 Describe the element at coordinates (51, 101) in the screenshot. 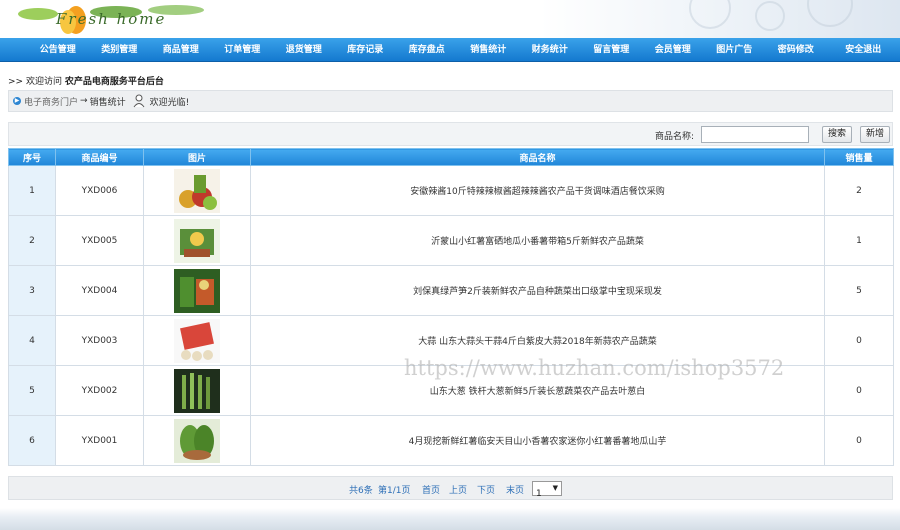

I see `breadcrumb-home: 电子商务门户` at that location.